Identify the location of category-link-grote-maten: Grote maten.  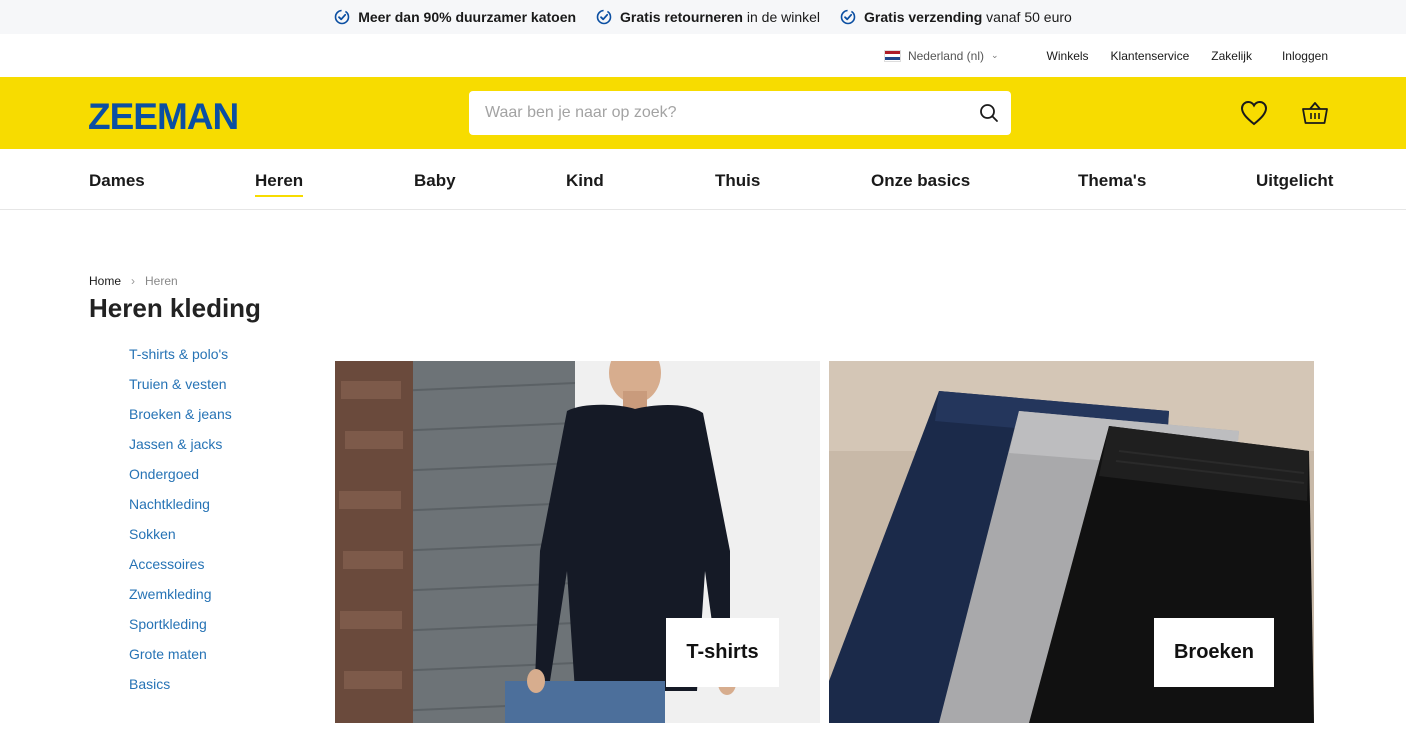
(168, 654).